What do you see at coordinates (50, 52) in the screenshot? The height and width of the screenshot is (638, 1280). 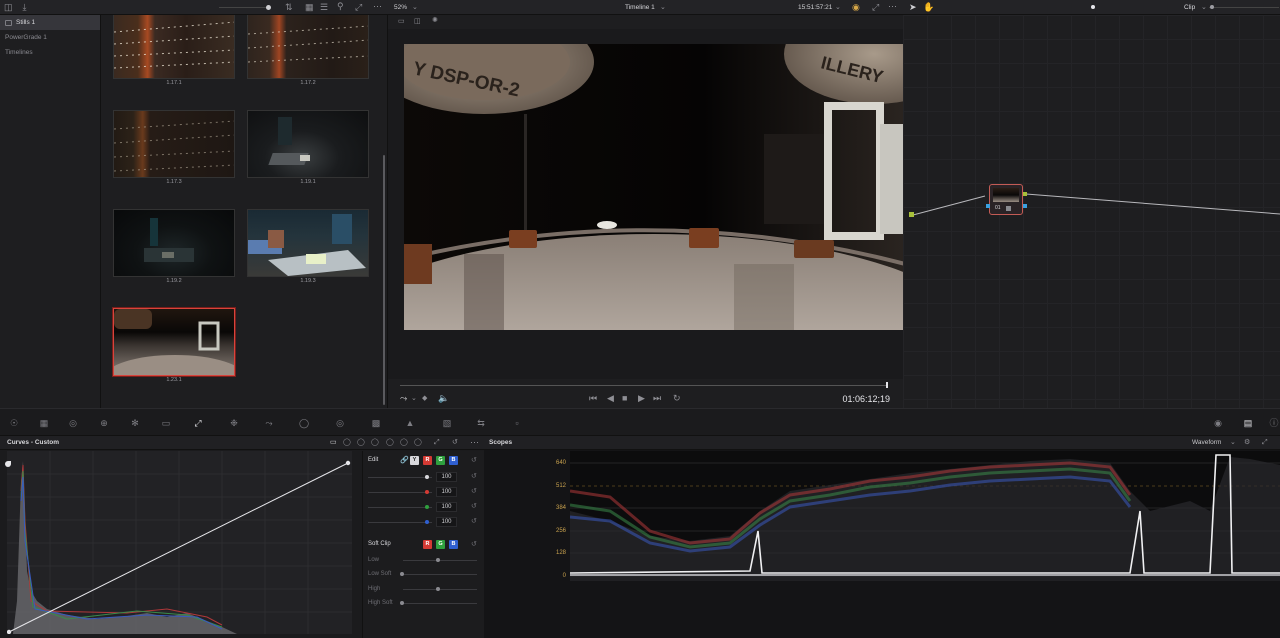 I see `album-item-timelines: Timelines` at bounding box center [50, 52].